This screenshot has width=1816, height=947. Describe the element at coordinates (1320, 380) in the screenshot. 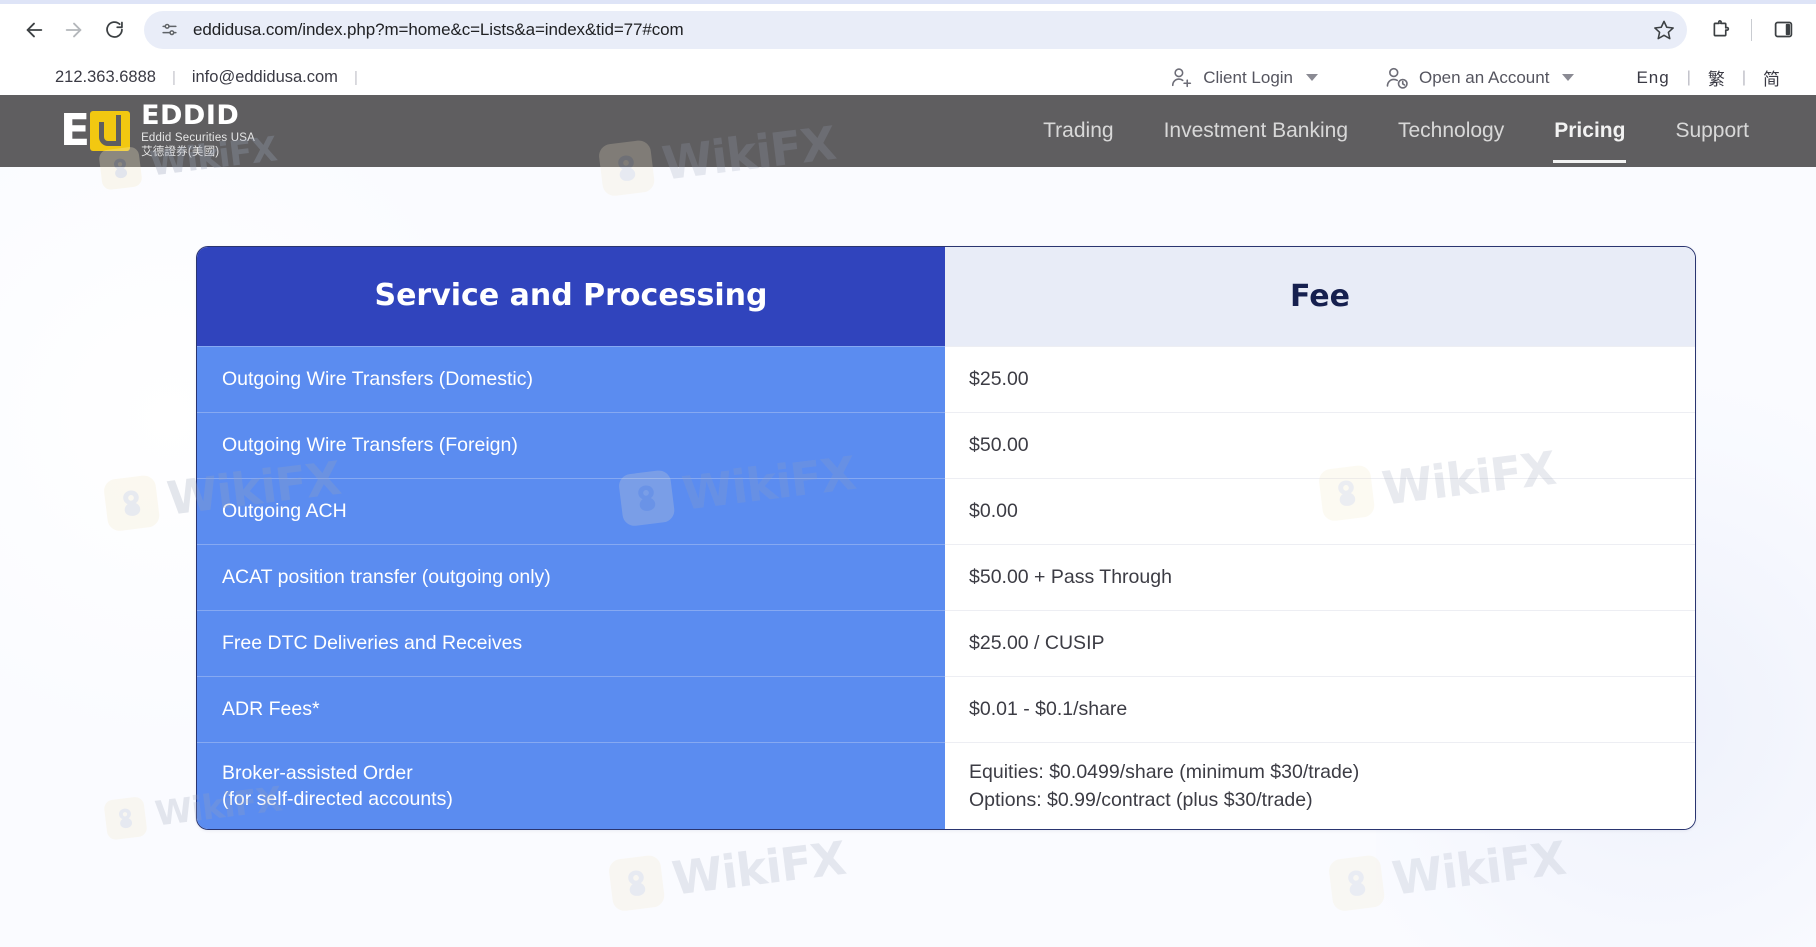

I see `cell-fee: $25.00` at that location.